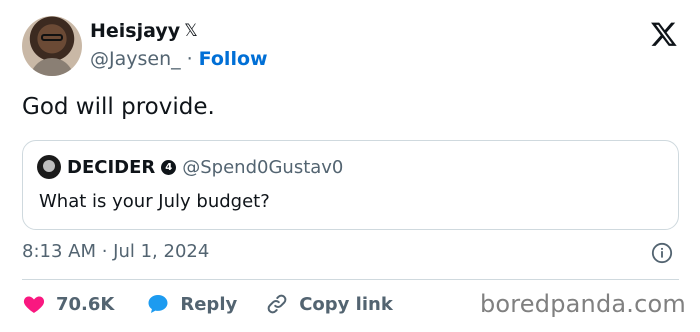 This screenshot has width=700, height=332. I want to click on copy-link-button: Copy link, so click(329, 304).